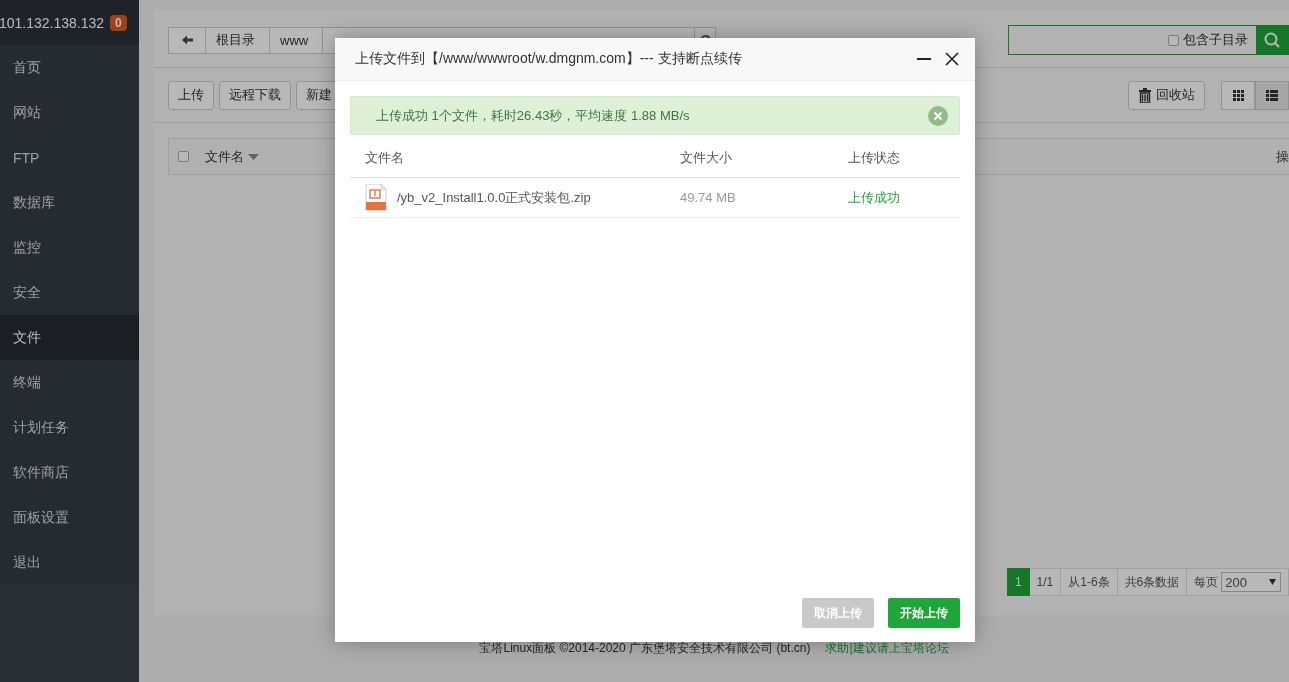 The height and width of the screenshot is (682, 1289). What do you see at coordinates (69, 157) in the screenshot?
I see `sidebar-item: FTP` at bounding box center [69, 157].